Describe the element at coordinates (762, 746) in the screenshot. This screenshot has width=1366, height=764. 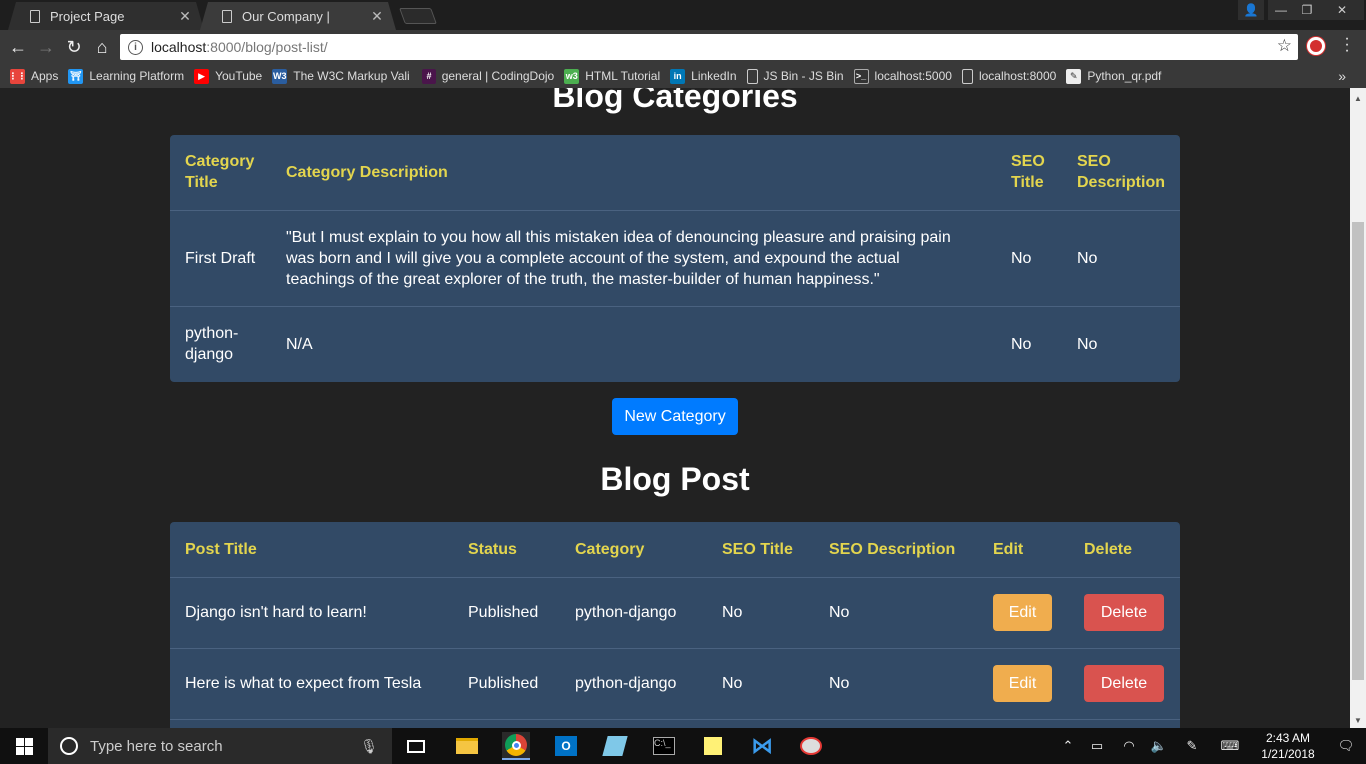
I see `visual-studio-code-icon: ⋈` at that location.